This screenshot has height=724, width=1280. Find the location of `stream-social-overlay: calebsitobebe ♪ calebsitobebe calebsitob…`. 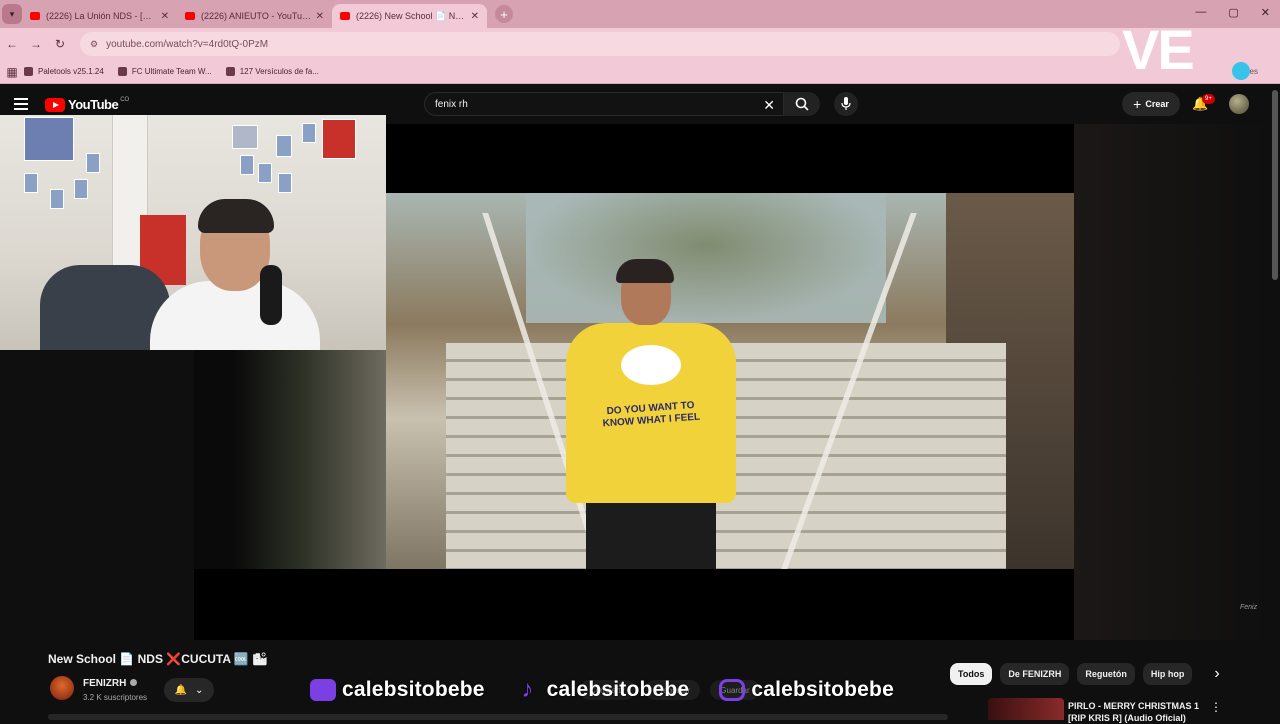

stream-social-overlay: calebsitobebe ♪ calebsitobebe calebsitob… is located at coordinates (602, 689).